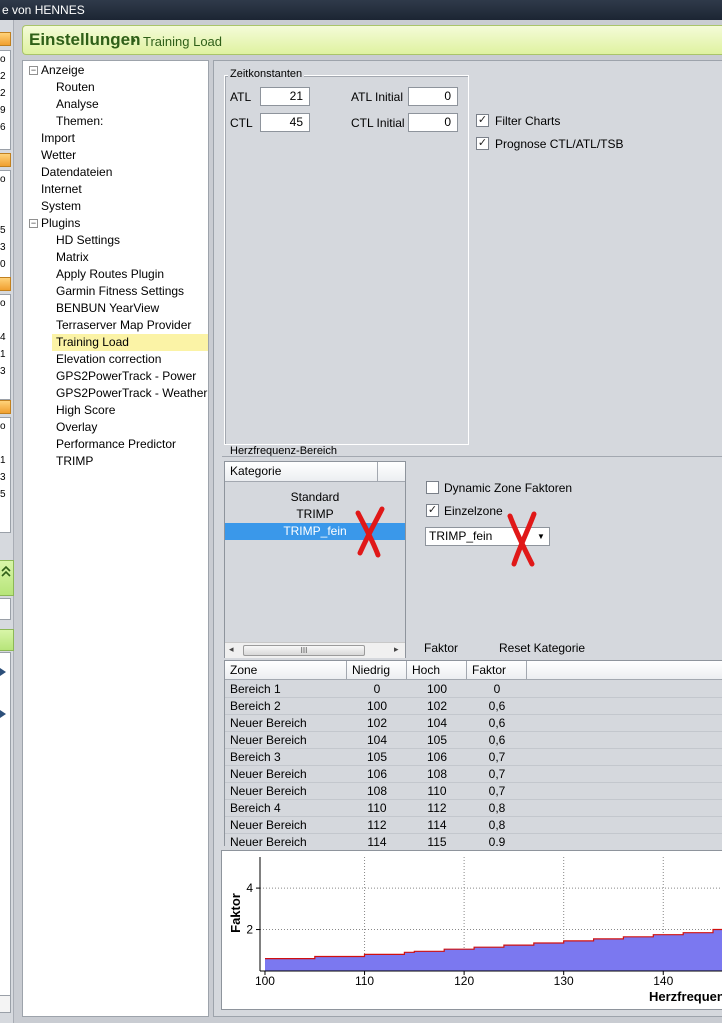 This screenshot has width=722, height=1023. I want to click on column-header-zone: Zone, so click(286, 670).